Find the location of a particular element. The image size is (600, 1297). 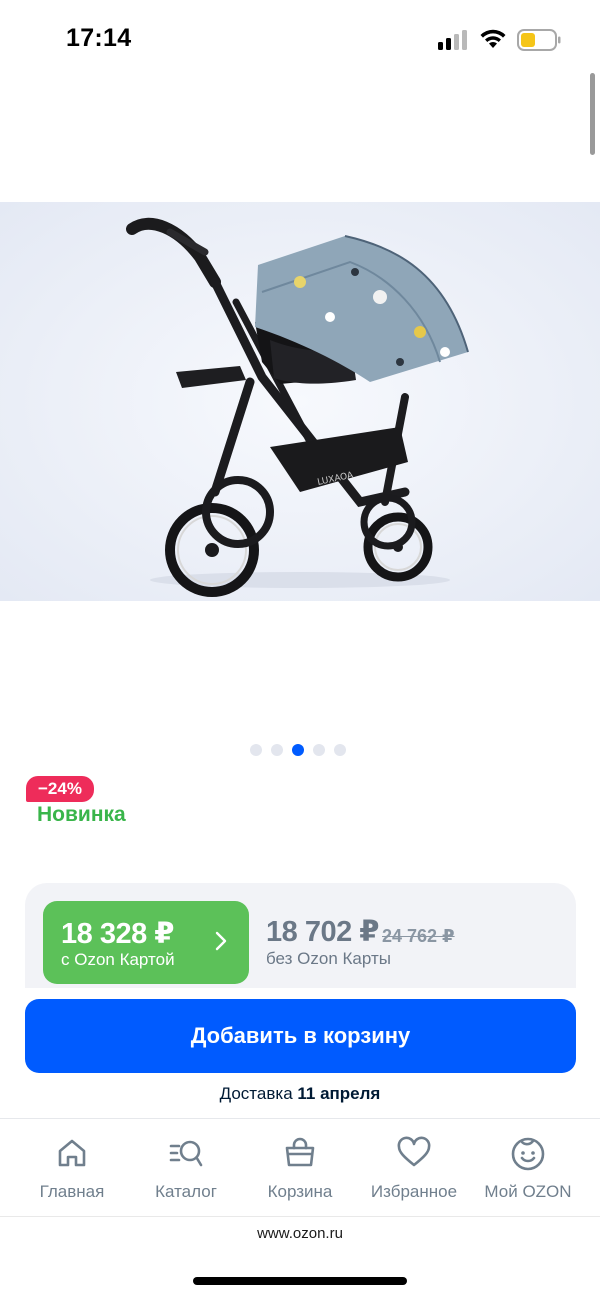

battery-icon is located at coordinates (539, 40).